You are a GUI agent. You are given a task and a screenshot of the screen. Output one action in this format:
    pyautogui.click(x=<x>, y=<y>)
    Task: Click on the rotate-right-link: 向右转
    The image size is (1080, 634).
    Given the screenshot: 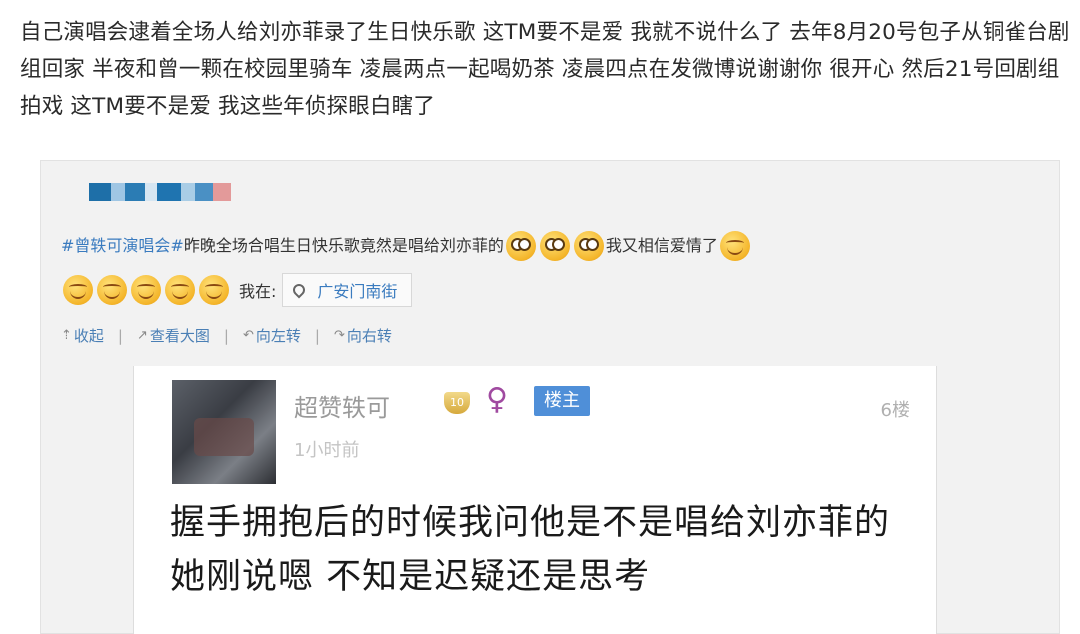 What is the action you would take?
    pyautogui.click(x=369, y=335)
    